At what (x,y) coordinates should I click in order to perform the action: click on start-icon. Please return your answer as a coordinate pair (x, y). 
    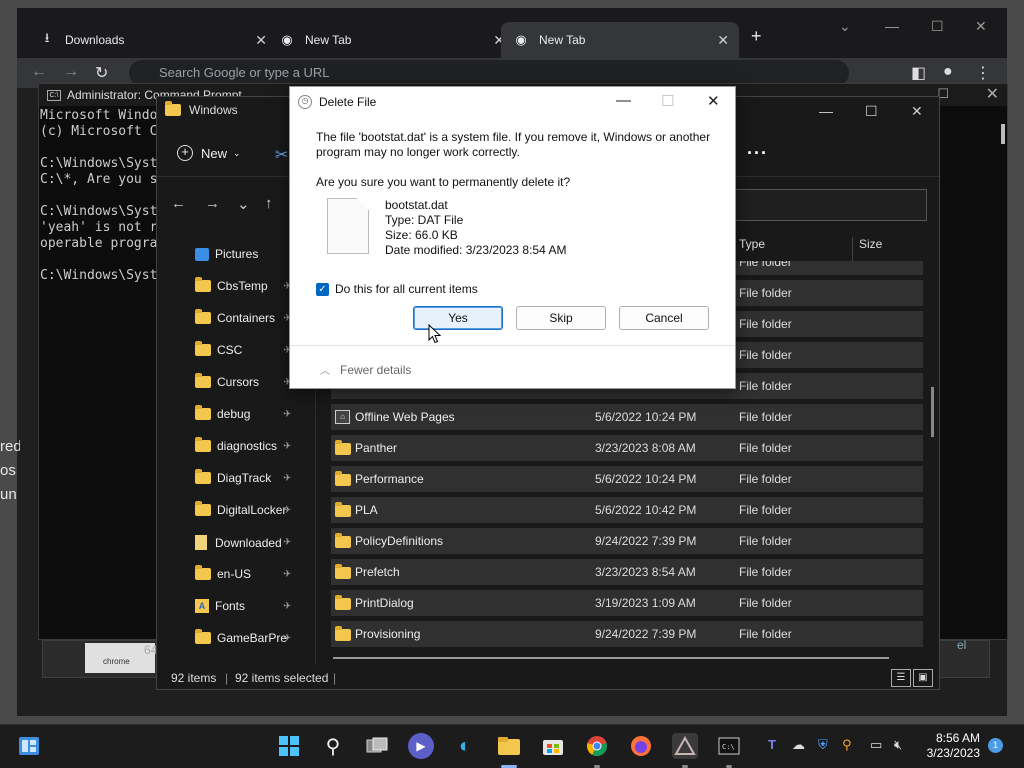
    Looking at the image, I should click on (289, 746).